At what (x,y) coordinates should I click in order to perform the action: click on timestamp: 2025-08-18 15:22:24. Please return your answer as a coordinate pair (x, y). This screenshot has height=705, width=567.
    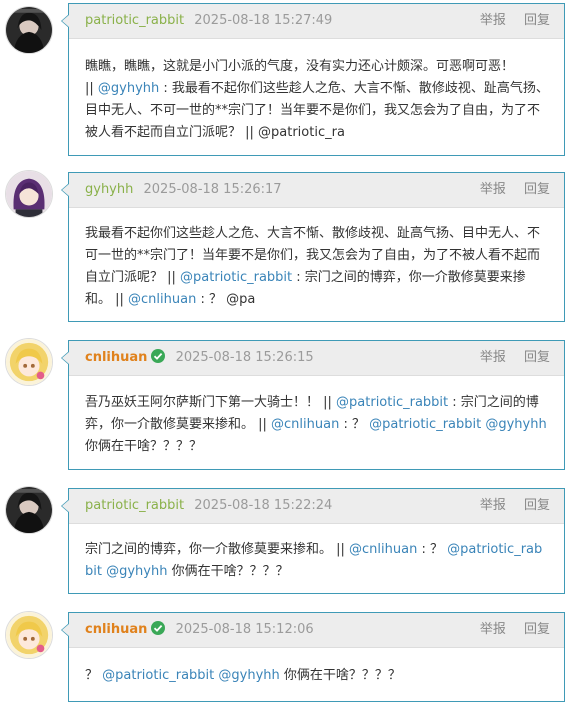
    Looking at the image, I should click on (263, 505).